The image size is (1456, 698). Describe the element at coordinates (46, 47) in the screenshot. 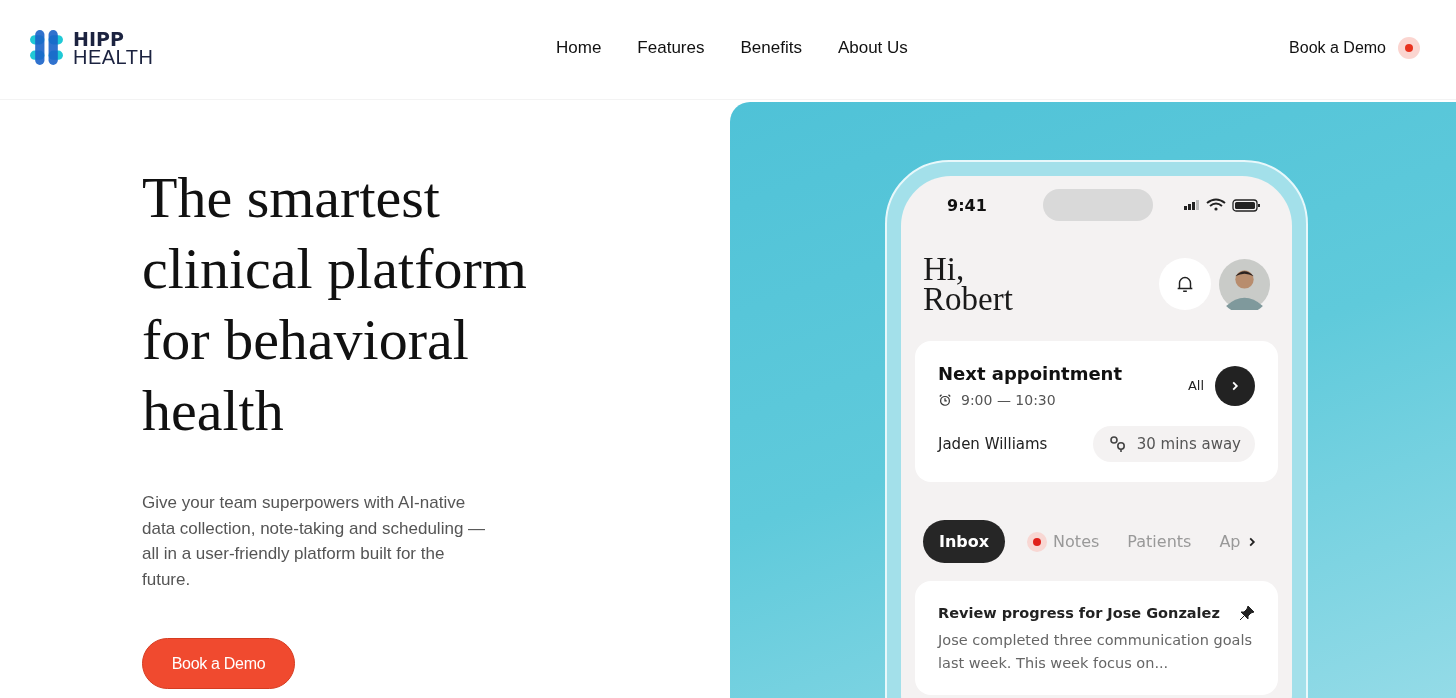

I see `logo-icon` at that location.